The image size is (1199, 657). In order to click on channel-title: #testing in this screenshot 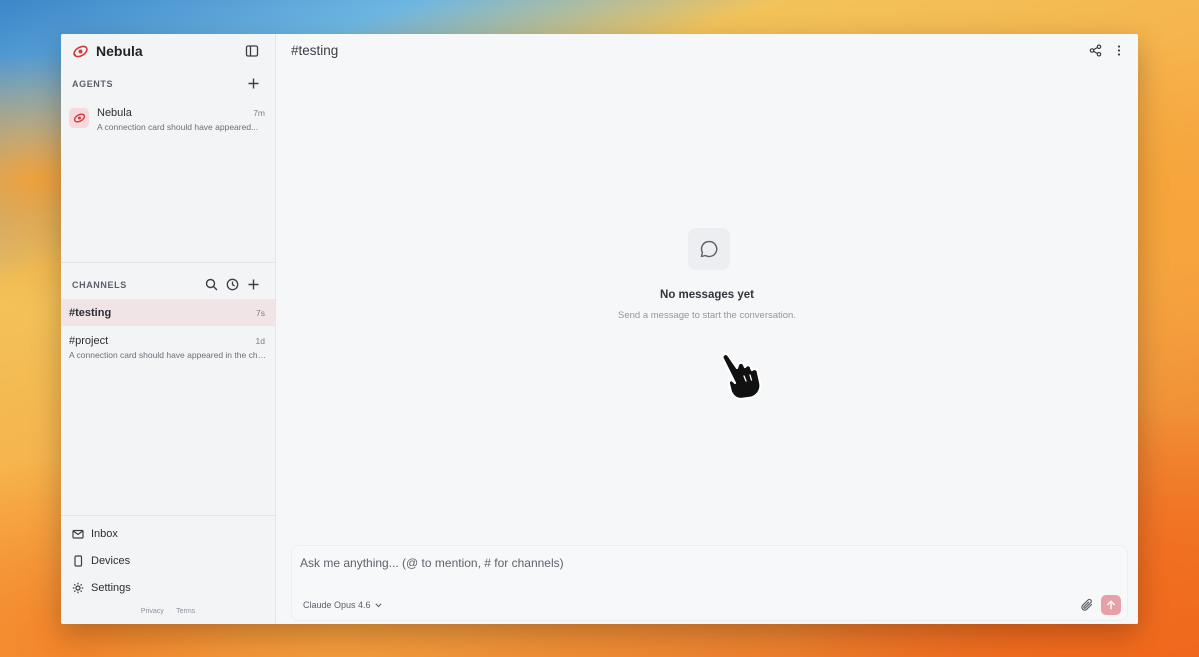, I will do `click(315, 50)`.